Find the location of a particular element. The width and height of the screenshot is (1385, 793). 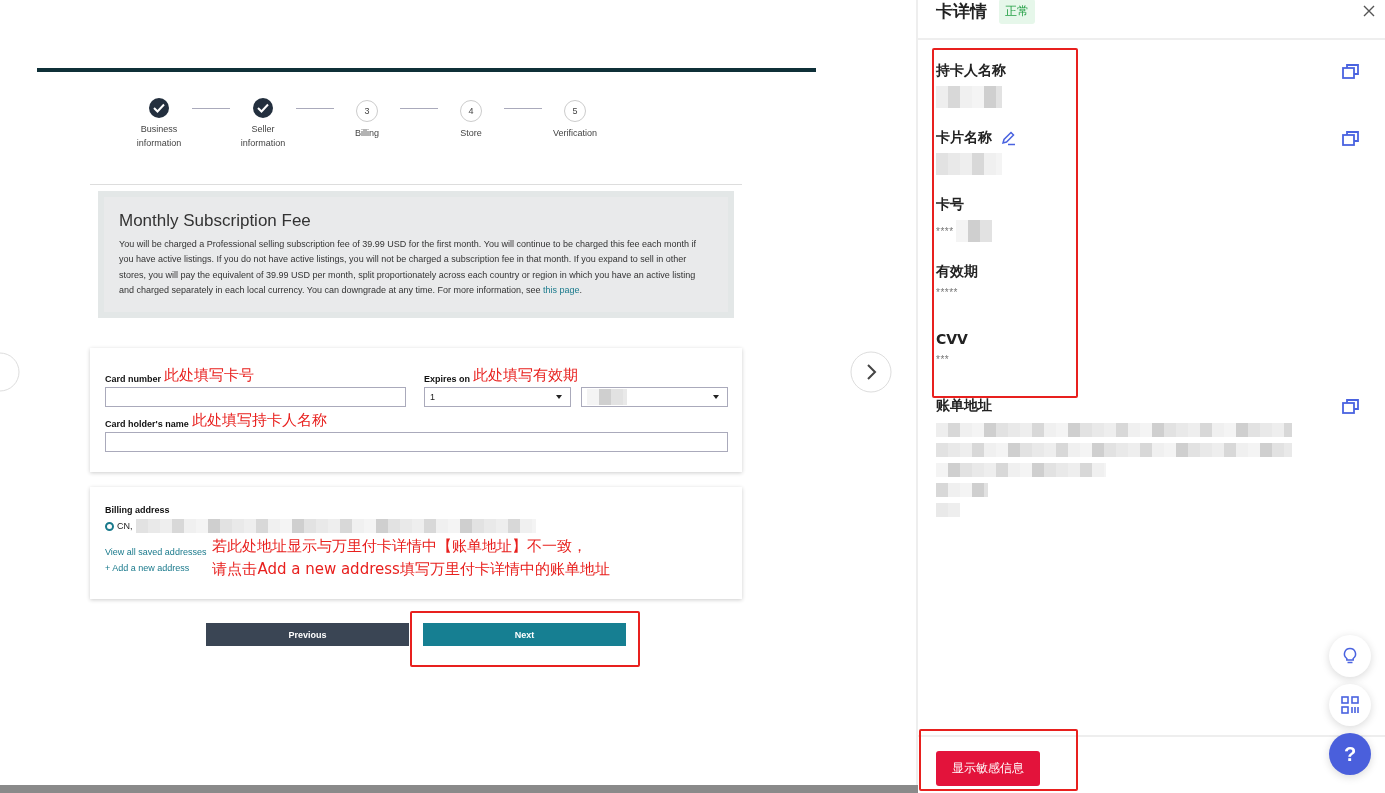

field-label: CVV is located at coordinates (952, 339).